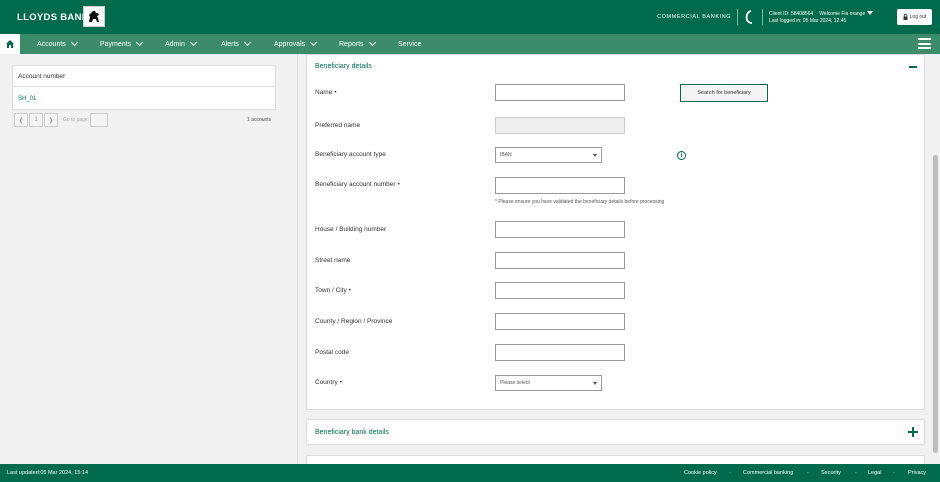  Describe the element at coordinates (51, 44) in the screenshot. I see `nav-label: Accounts` at that location.